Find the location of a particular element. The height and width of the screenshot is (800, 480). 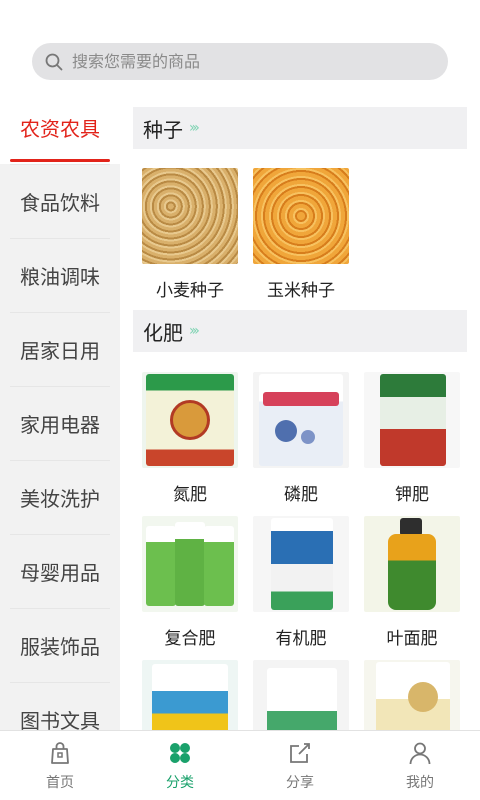

sidebar-item-food: 食品饮料 is located at coordinates (60, 201).